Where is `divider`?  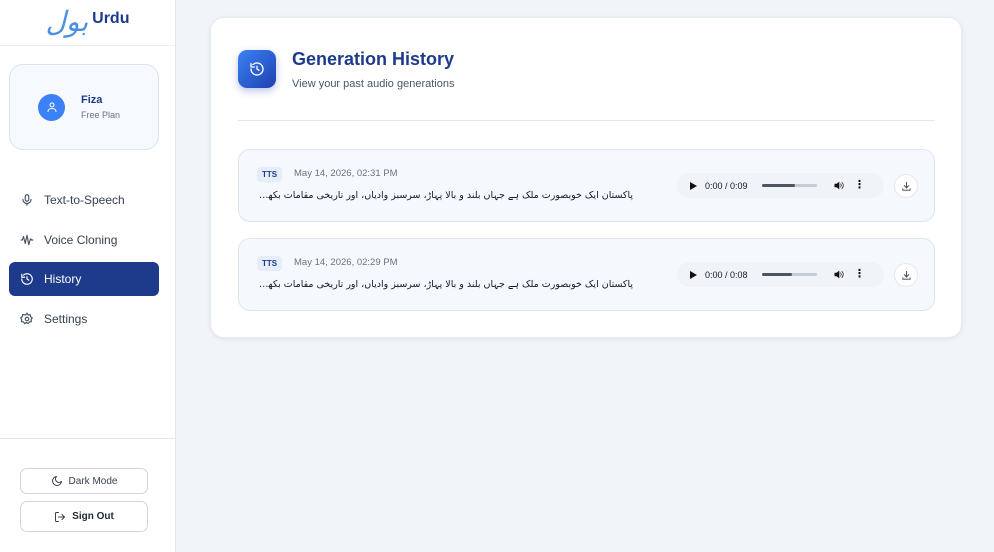
divider is located at coordinates (586, 120).